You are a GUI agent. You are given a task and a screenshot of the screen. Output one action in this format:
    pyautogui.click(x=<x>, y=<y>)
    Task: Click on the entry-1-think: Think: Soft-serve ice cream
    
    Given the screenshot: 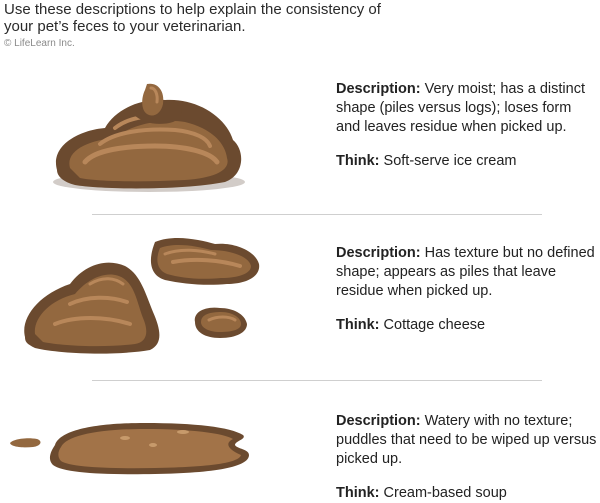 What is the action you would take?
    pyautogui.click(x=467, y=161)
    